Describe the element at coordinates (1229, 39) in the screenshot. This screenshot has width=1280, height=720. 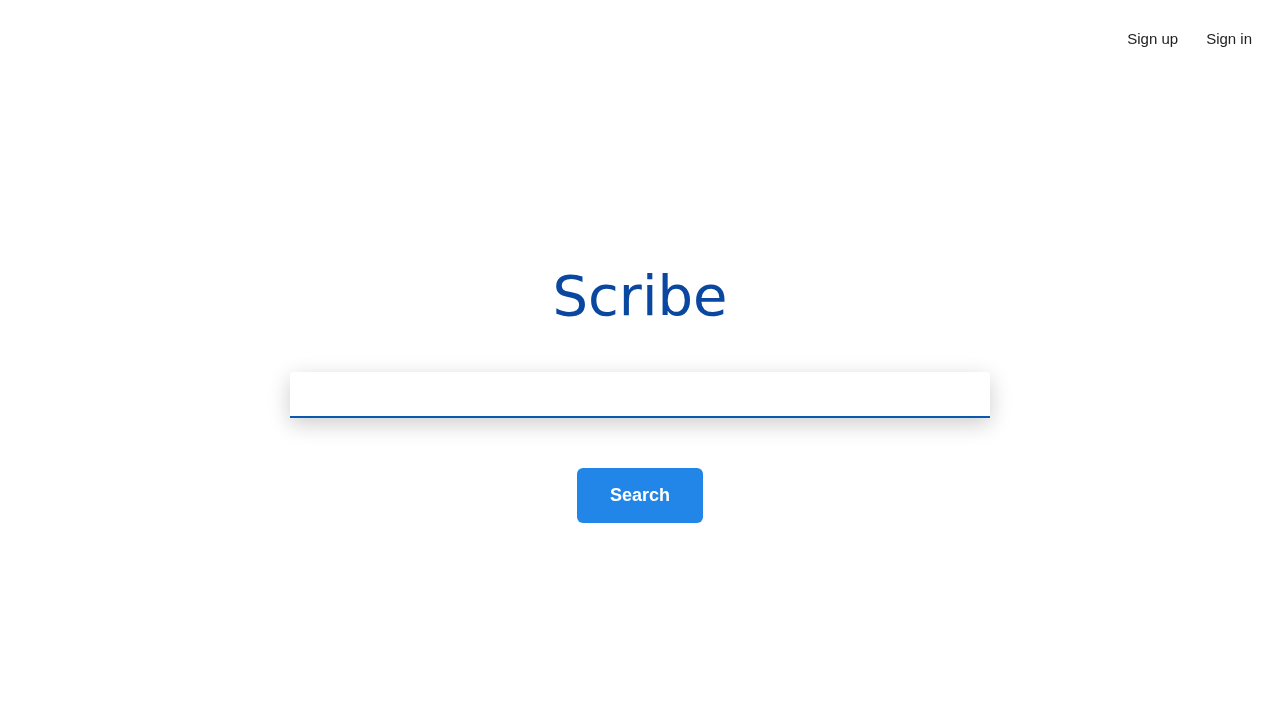
I see `header-link: Sign in` at that location.